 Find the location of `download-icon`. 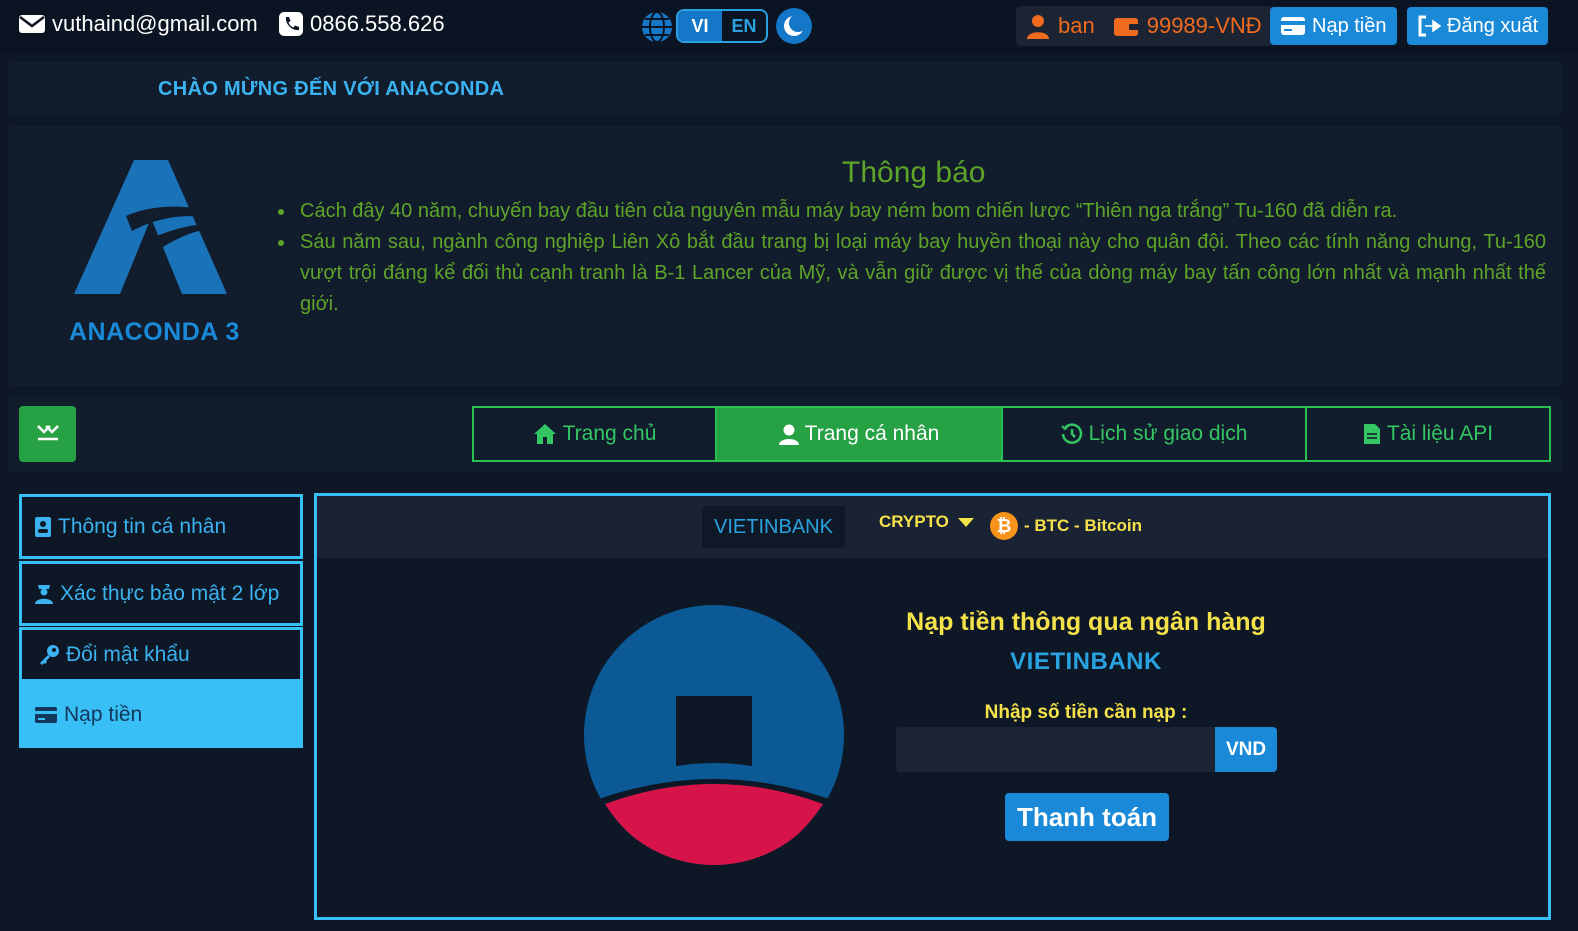

download-icon is located at coordinates (47, 433).